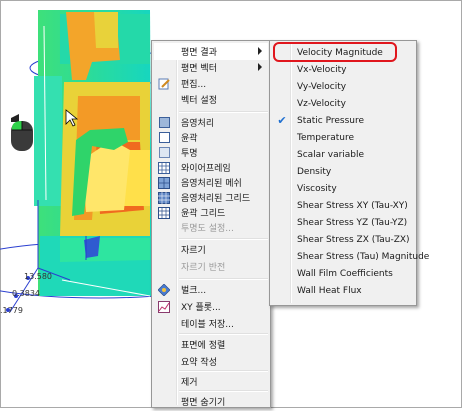 The image size is (462, 411). What do you see at coordinates (343, 273) in the screenshot?
I see `submenu-item-wall-film-coefficients: Wall Film Coefficients` at bounding box center [343, 273].